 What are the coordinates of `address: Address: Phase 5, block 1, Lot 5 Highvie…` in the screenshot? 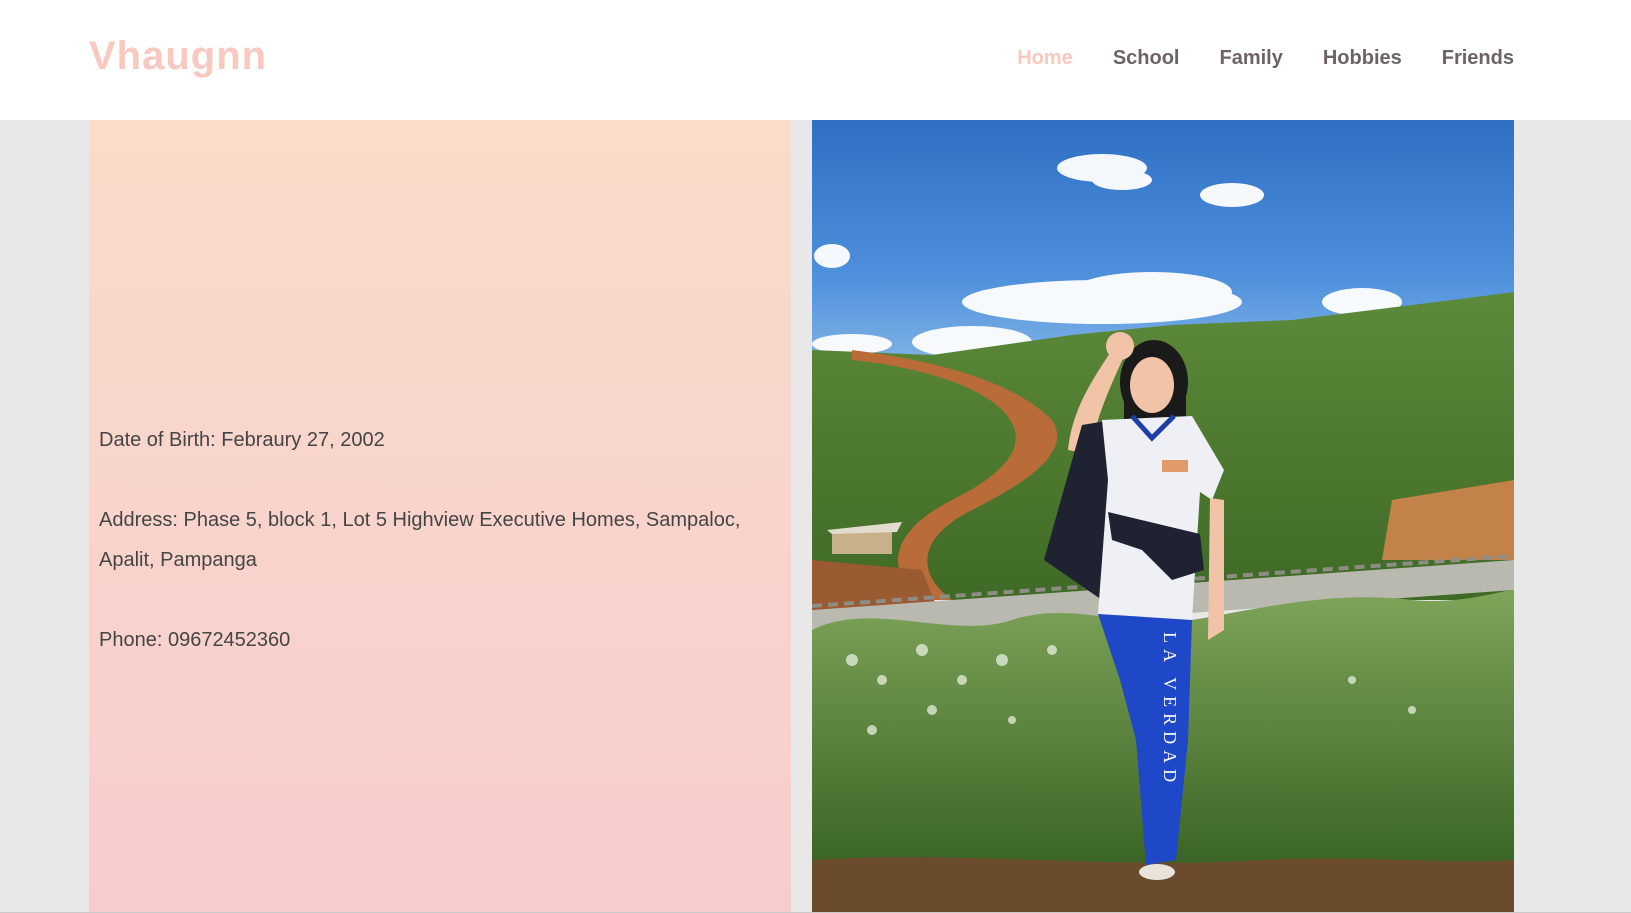 It's located at (420, 540).